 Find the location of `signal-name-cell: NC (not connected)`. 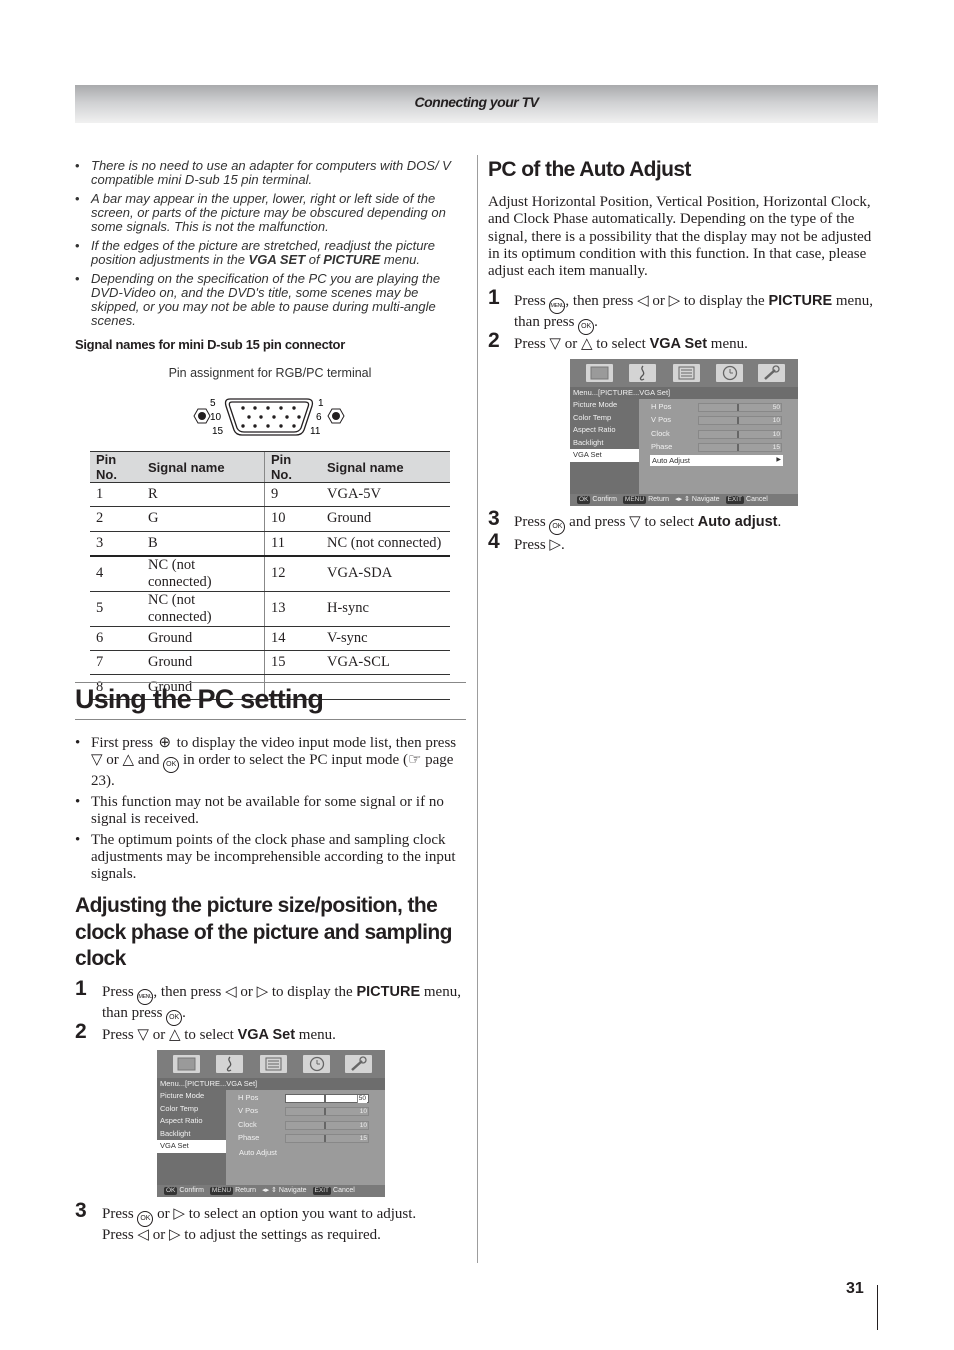

signal-name-cell: NC (not connected) is located at coordinates (203, 573).